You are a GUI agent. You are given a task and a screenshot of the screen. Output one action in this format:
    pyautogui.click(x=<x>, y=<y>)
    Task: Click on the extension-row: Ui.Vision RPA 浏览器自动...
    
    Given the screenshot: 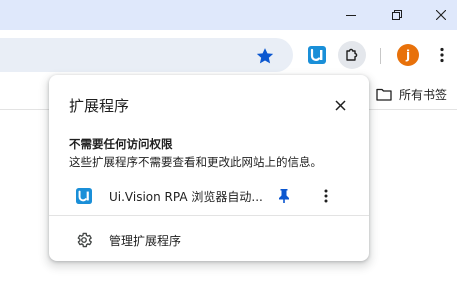 What is the action you would take?
    pyautogui.click(x=209, y=196)
    